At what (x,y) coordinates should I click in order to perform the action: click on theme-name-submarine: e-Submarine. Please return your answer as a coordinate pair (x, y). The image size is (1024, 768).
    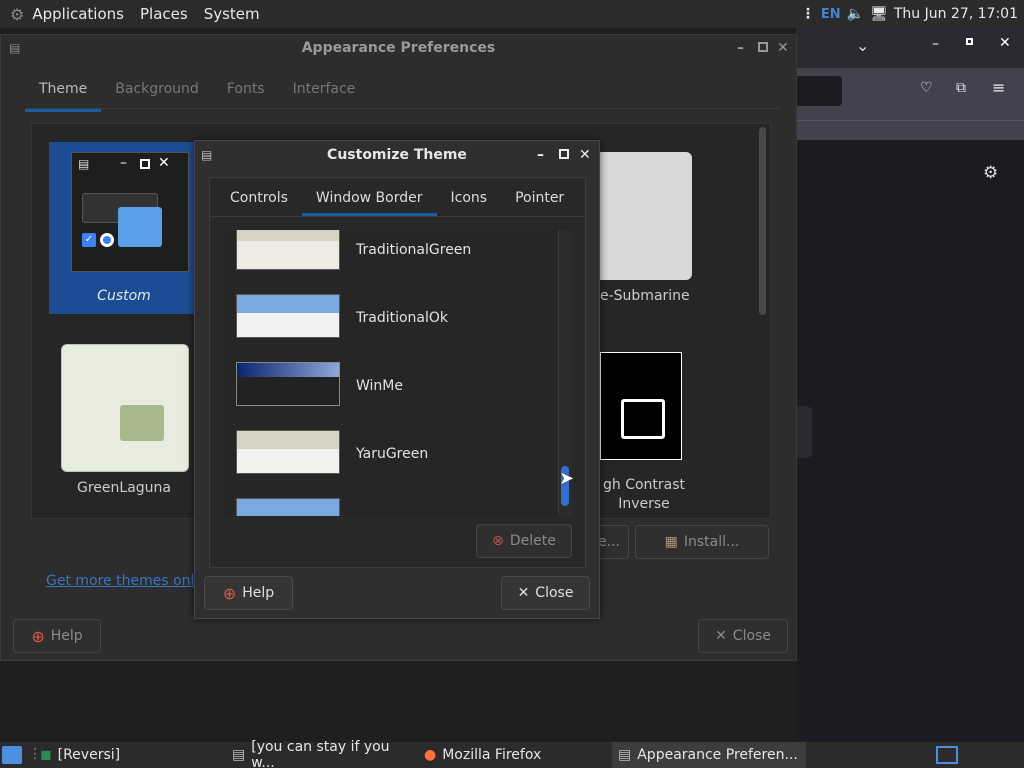
    Looking at the image, I should click on (645, 296).